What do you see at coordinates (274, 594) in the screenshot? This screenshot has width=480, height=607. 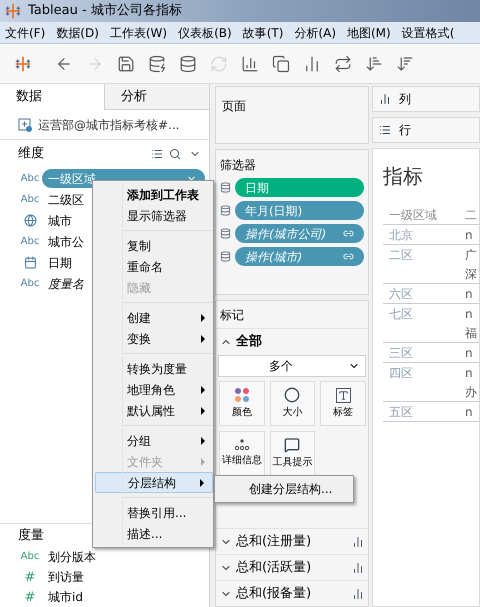 I see `field-name: 总和(报备量)` at bounding box center [274, 594].